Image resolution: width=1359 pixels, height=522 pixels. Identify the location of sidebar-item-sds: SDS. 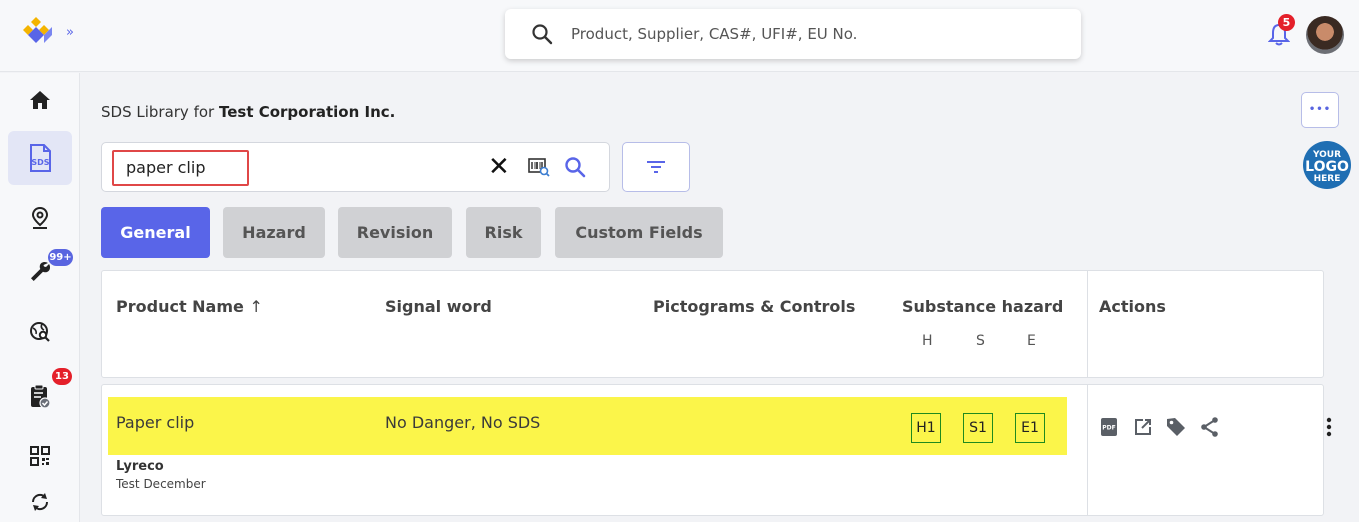
(40, 158).